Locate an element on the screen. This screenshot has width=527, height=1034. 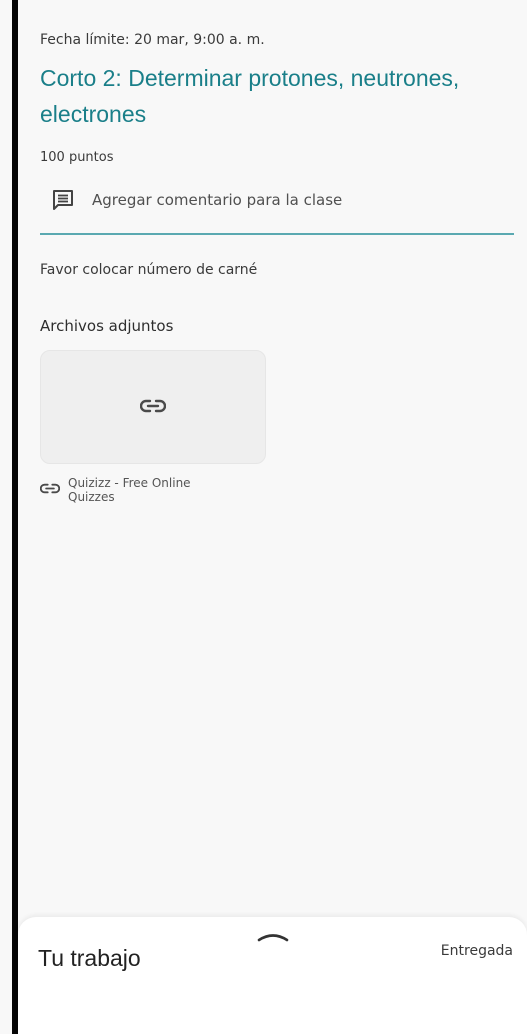
attachment-name: Quizizz - Free Online Quizzes is located at coordinates (129, 490).